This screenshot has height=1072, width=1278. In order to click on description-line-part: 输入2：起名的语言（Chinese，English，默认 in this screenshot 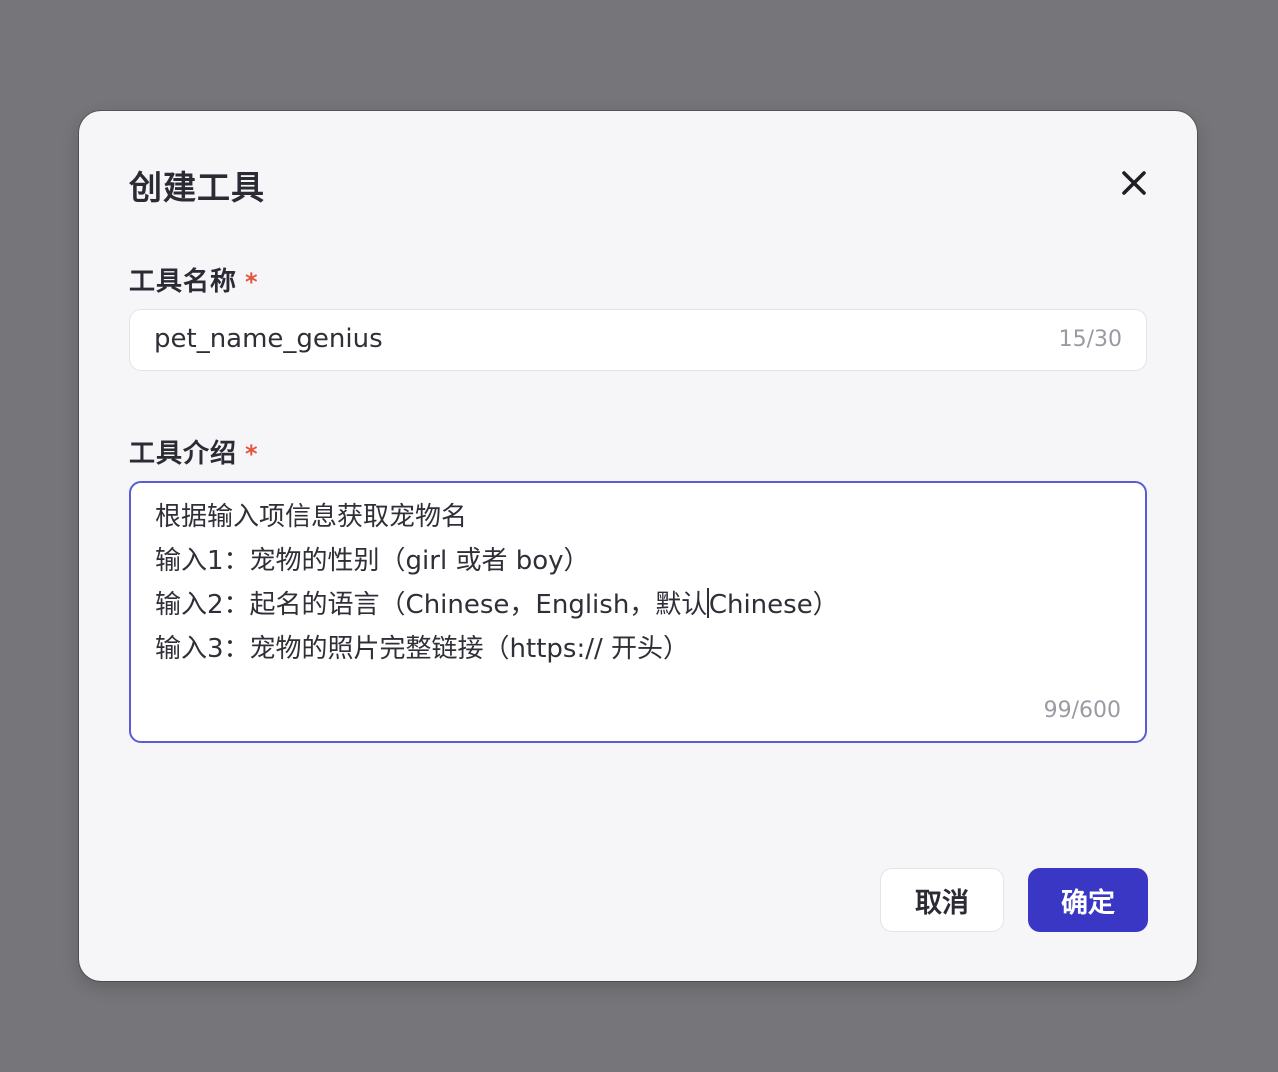, I will do `click(431, 605)`.